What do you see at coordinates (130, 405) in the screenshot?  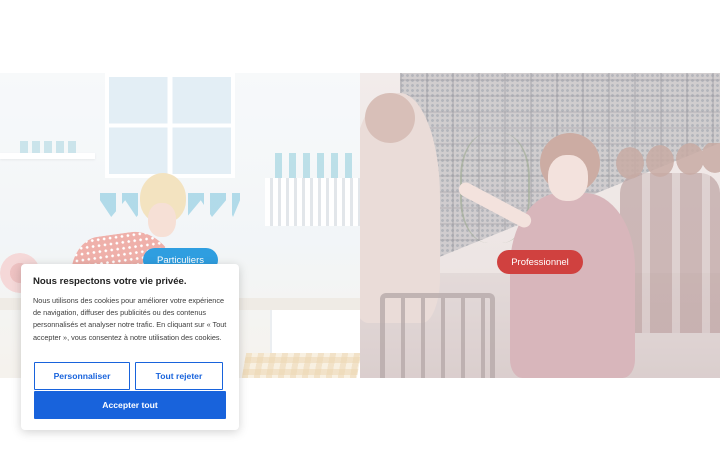 I see `accept-all-button: Accepter tout` at bounding box center [130, 405].